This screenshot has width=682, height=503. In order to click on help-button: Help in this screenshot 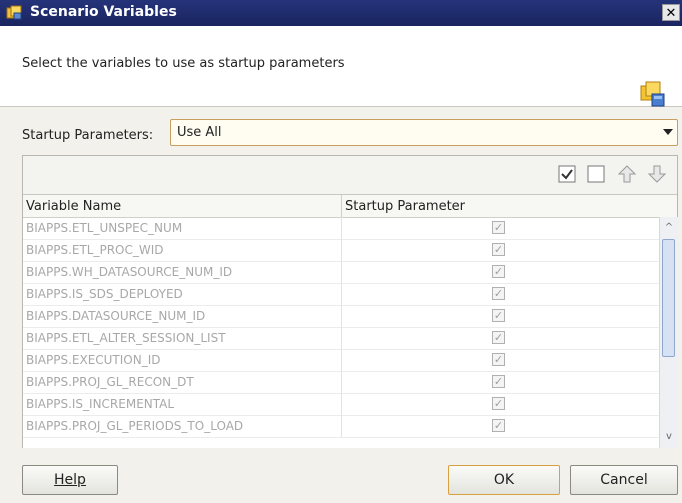, I will do `click(70, 480)`.